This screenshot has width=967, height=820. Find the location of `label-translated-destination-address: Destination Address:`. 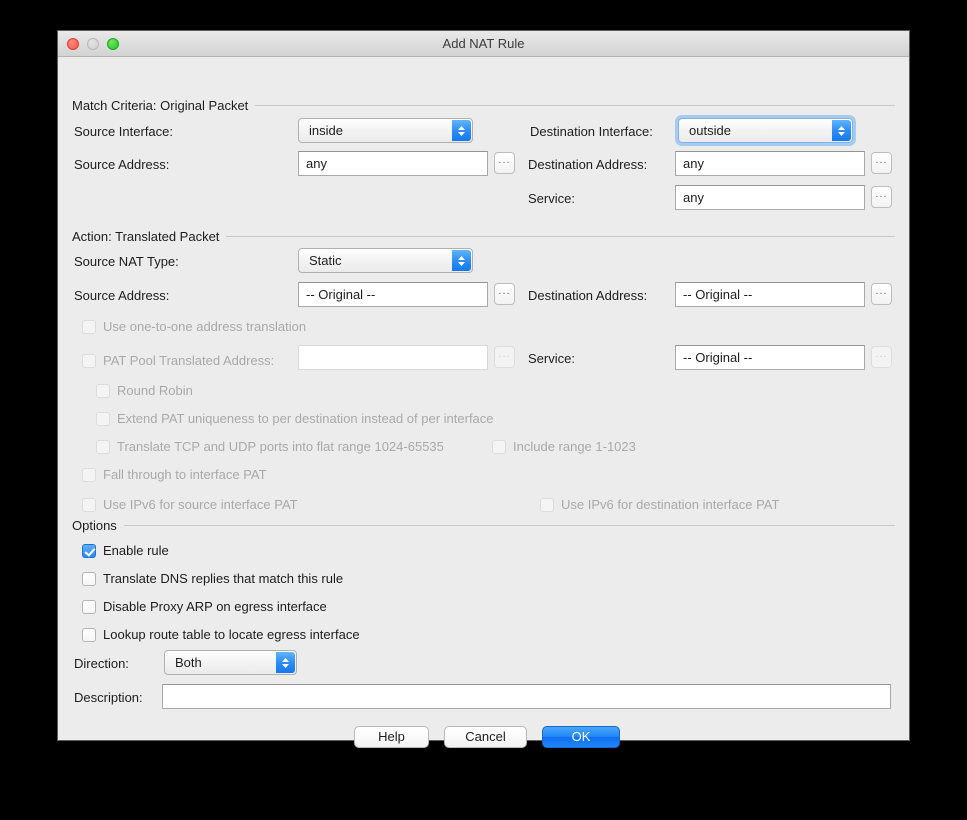

label-translated-destination-address: Destination Address: is located at coordinates (588, 295).